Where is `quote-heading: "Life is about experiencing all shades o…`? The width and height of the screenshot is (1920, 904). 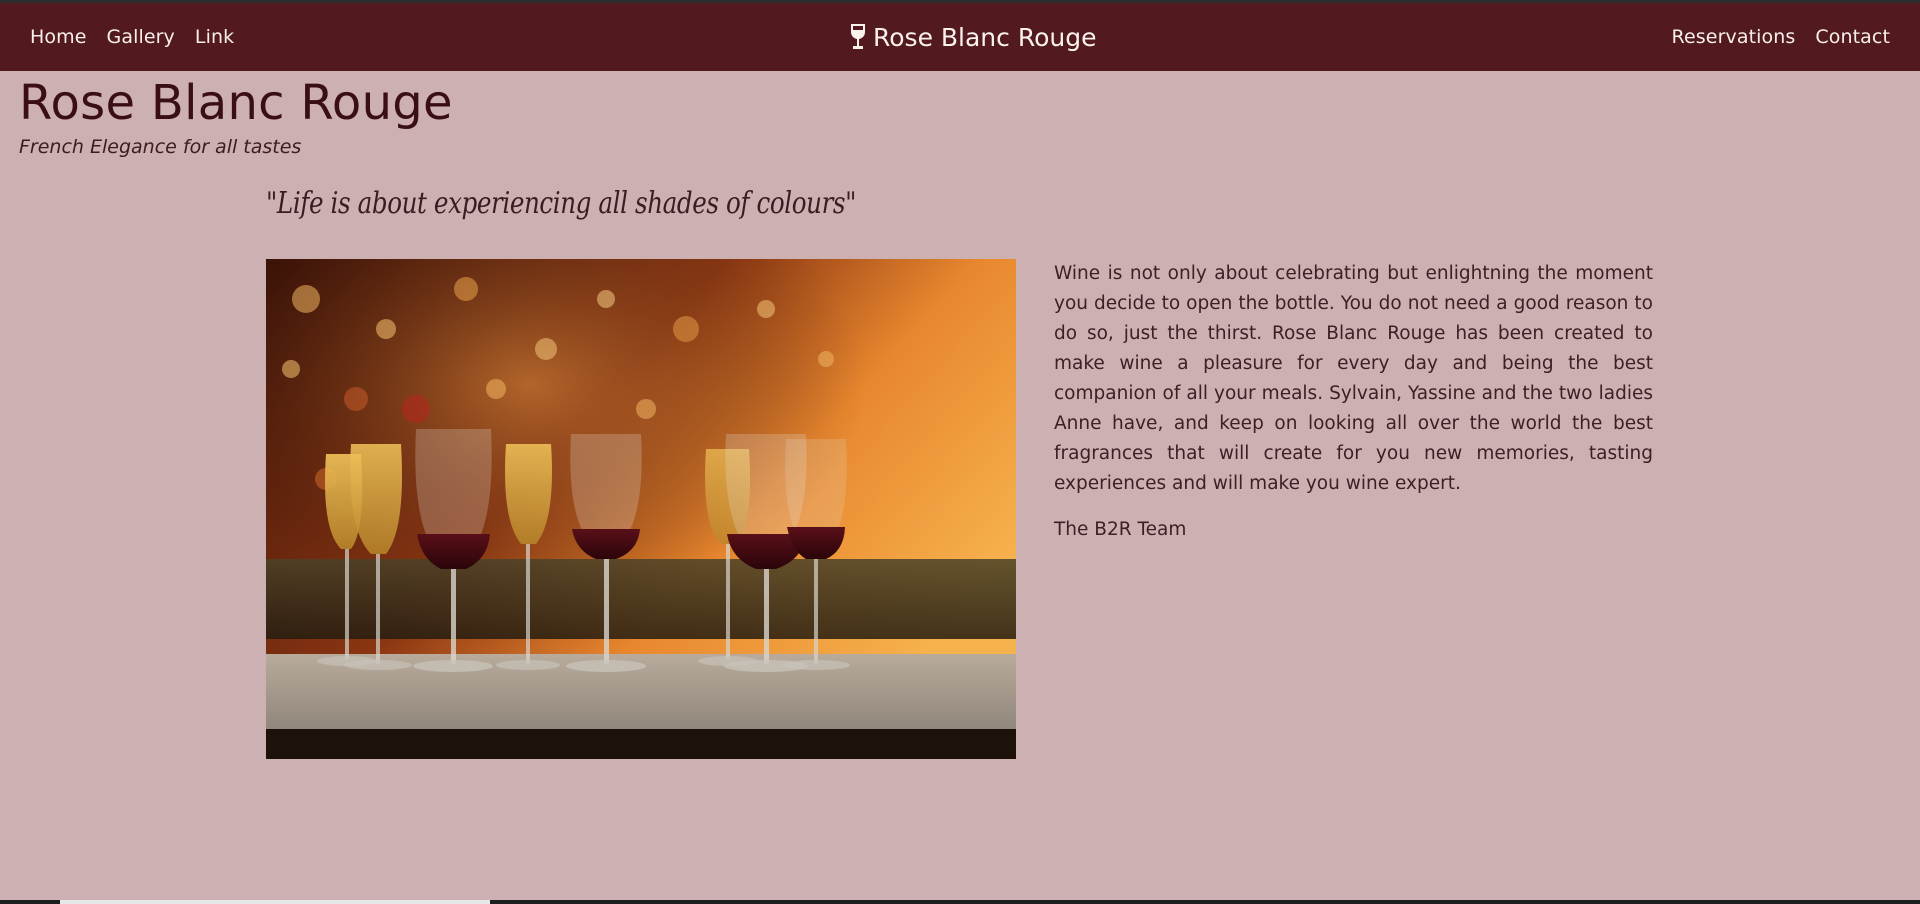 quote-heading: "Life is about experiencing all shades o… is located at coordinates (561, 203).